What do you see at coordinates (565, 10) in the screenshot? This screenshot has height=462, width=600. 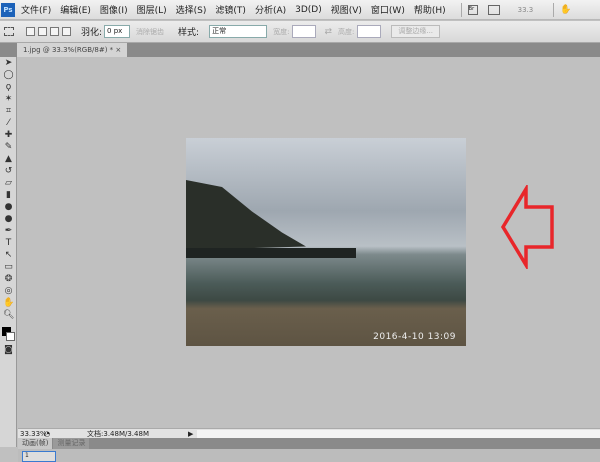 I see `hand-icon: ✋` at bounding box center [565, 10].